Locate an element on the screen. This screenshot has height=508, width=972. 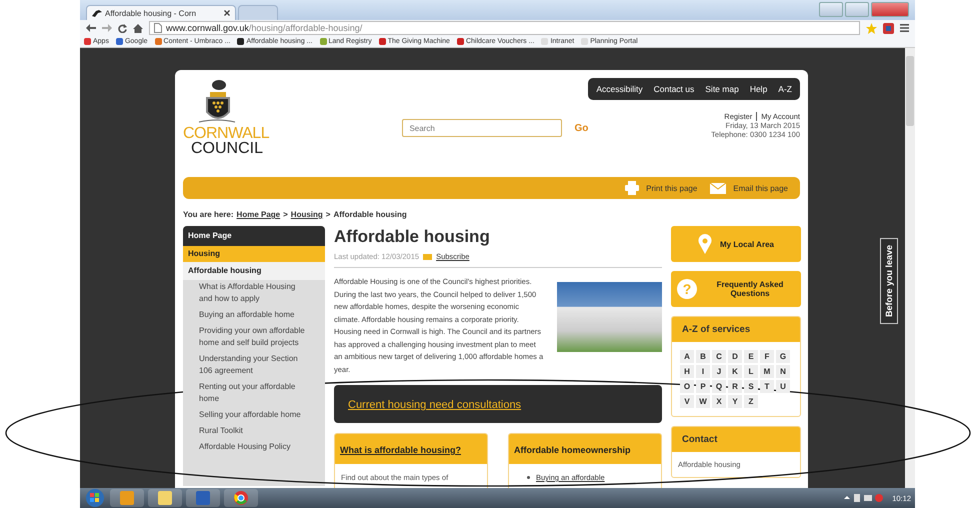
tool-link: Email this page is located at coordinates (760, 188).